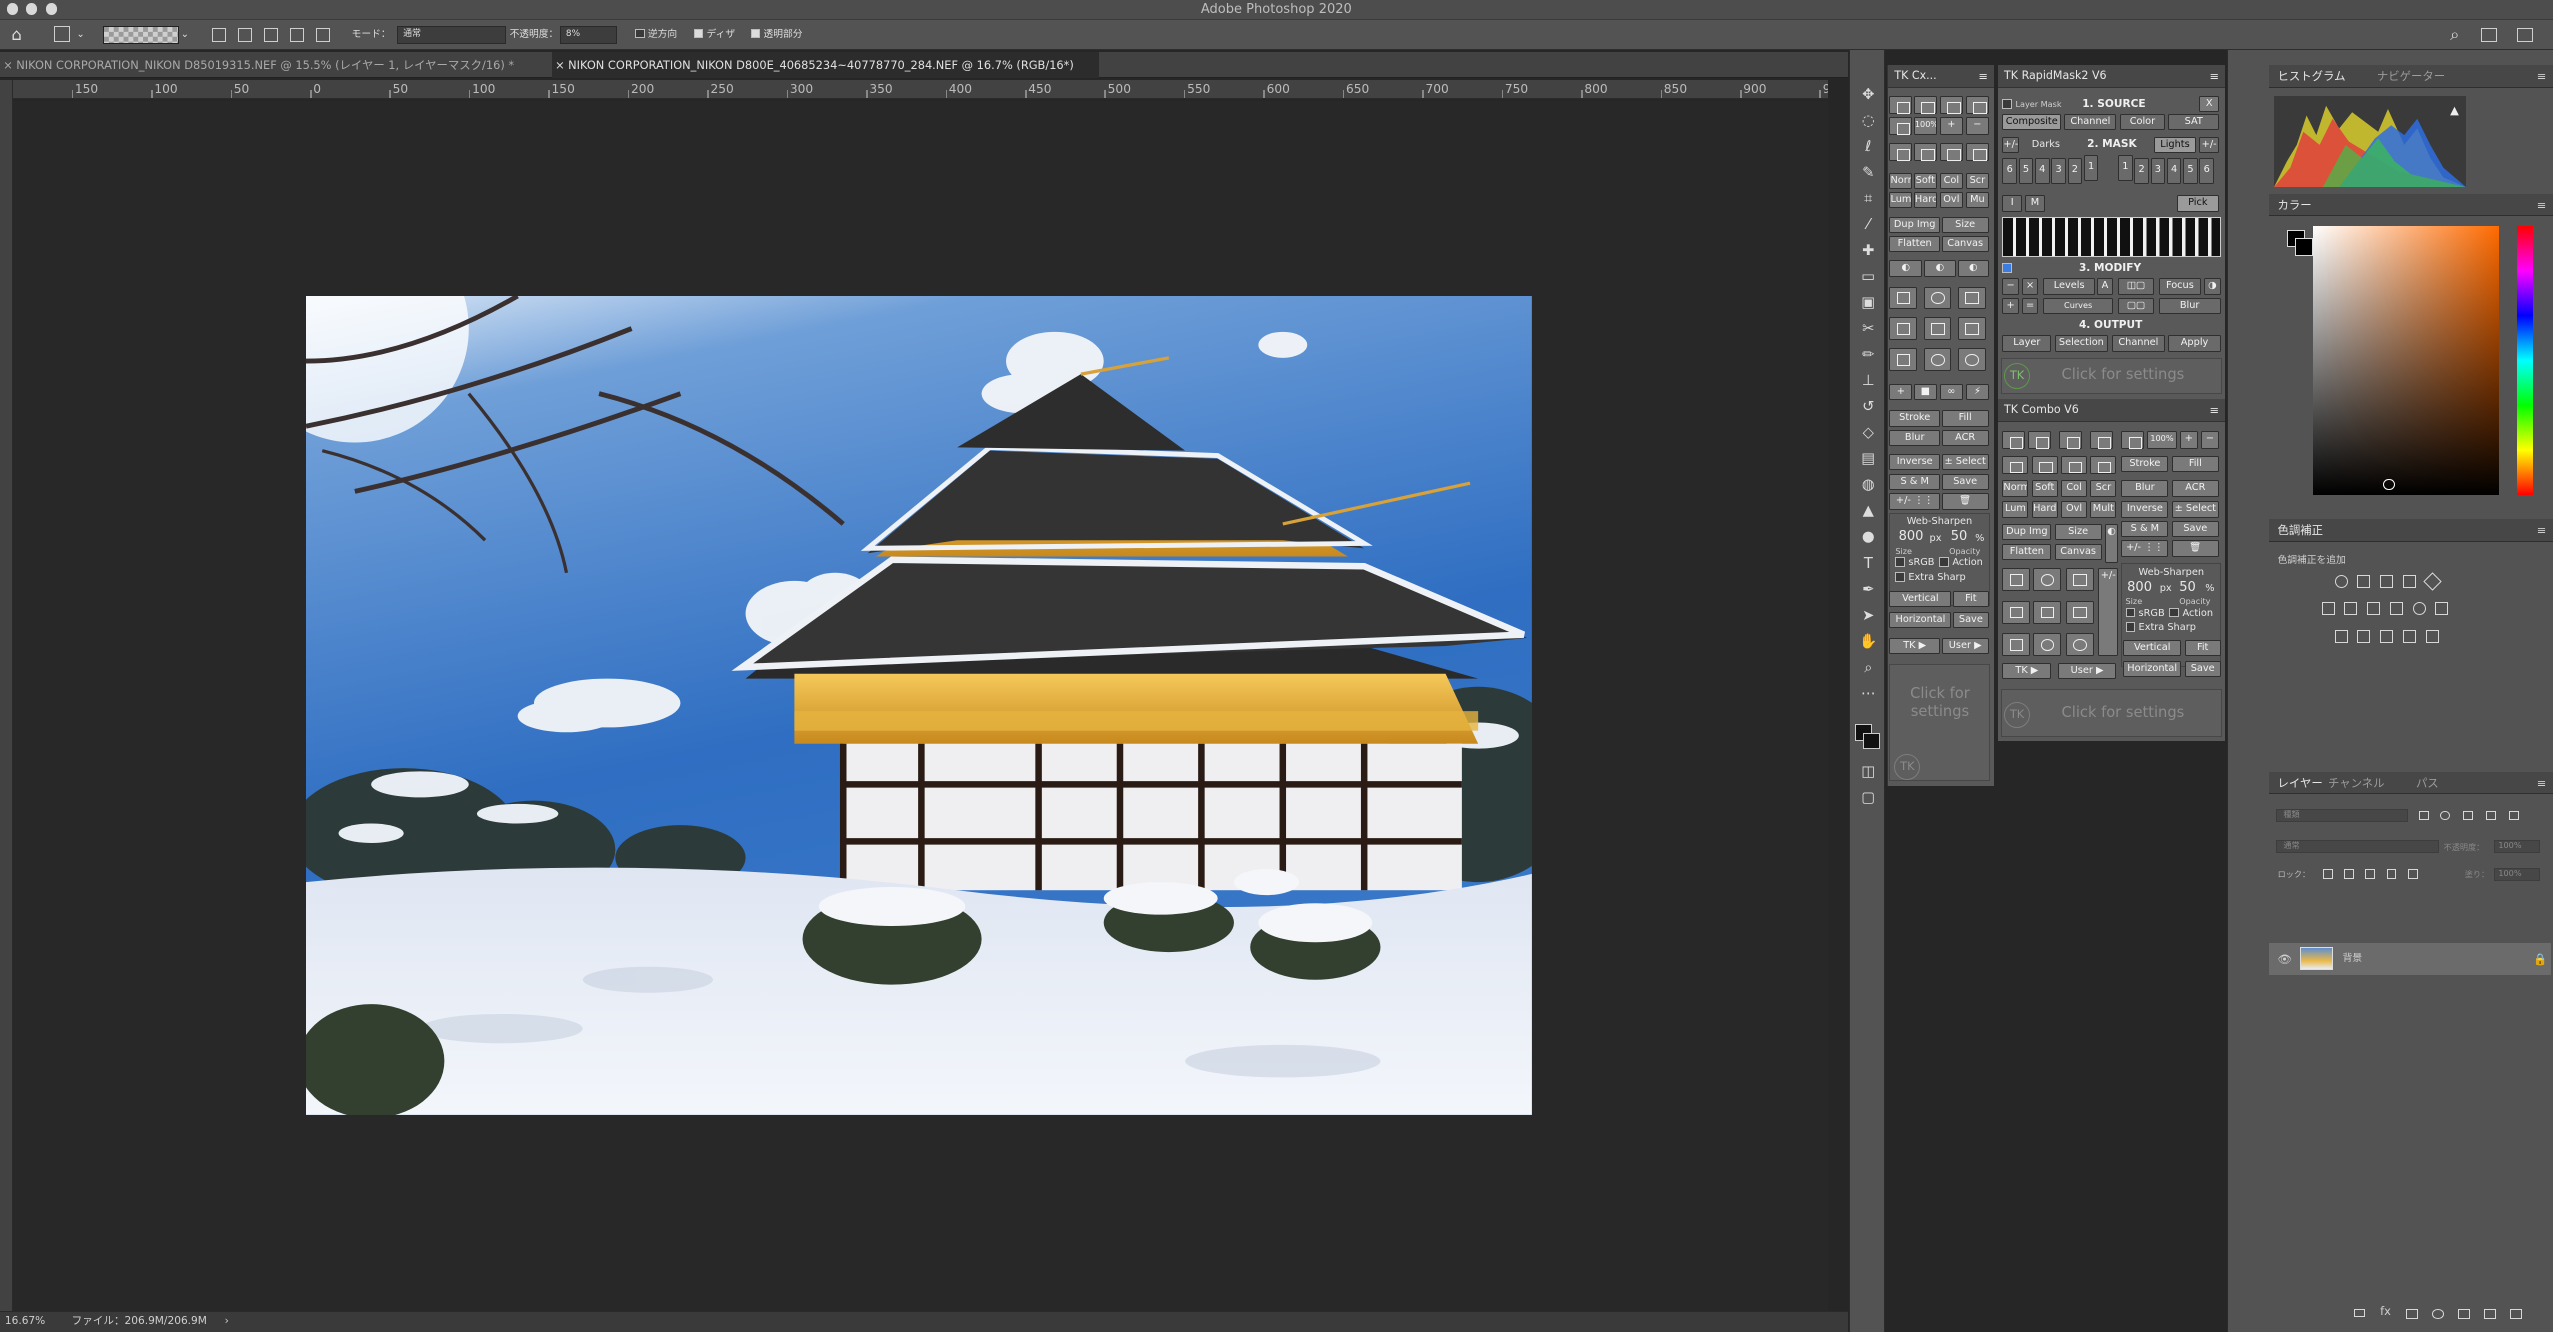 This screenshot has height=1332, width=2553. I want to click on zoom-in-button: +, so click(1951, 126).